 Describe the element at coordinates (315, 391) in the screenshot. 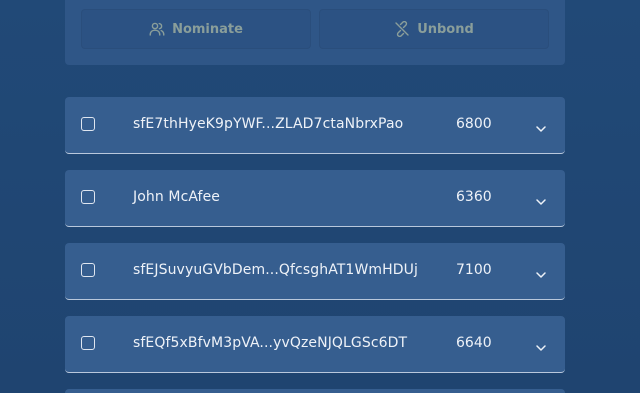

I see `validator-row-partial` at that location.